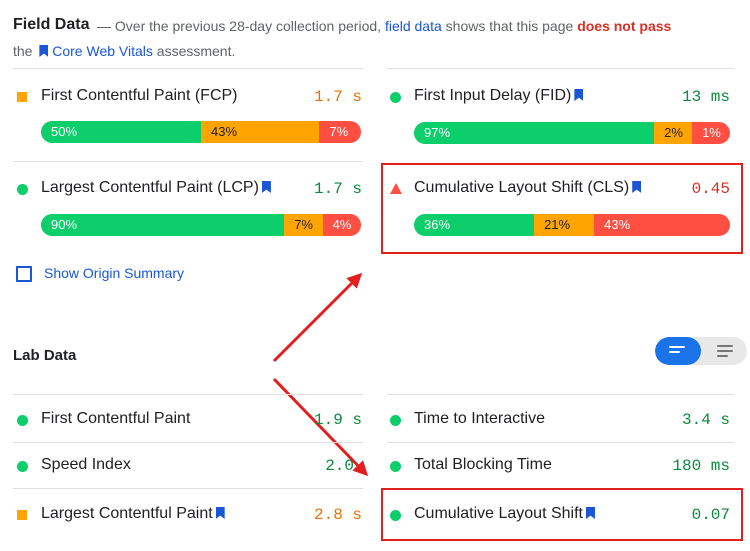  Describe the element at coordinates (678, 351) in the screenshot. I see `toggle-summary-view` at that location.